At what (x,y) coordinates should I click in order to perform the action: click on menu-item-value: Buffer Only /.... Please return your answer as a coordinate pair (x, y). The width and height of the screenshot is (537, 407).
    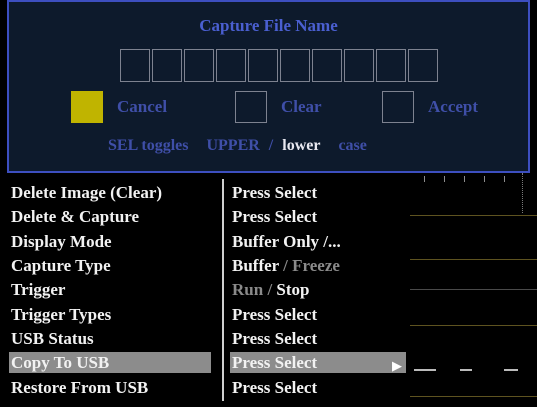
    Looking at the image, I should click on (286, 241).